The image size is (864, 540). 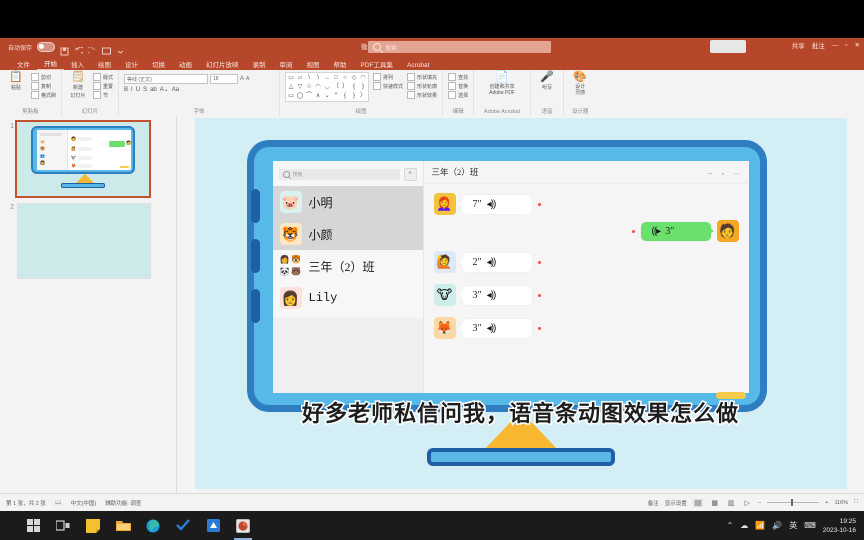 I want to click on reset-button: 重置, so click(x=103, y=86).